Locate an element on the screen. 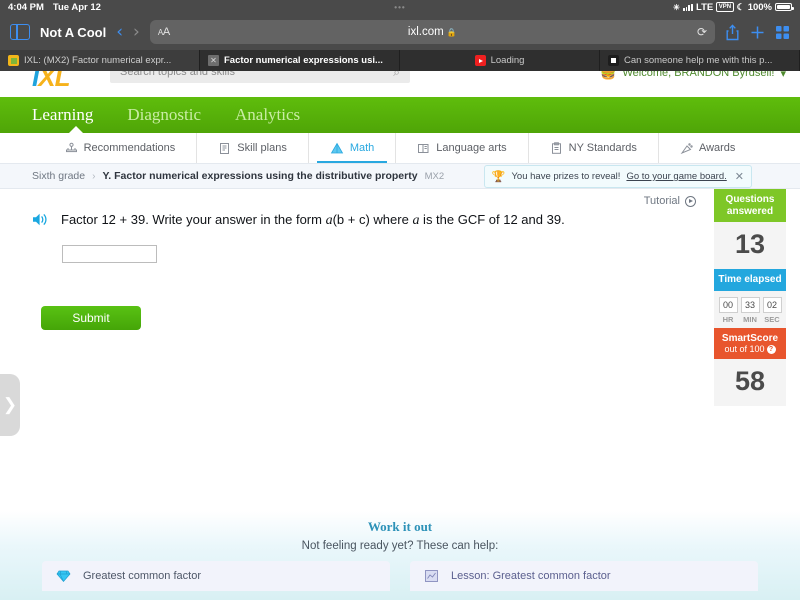 The height and width of the screenshot is (600, 800). youtube-favicon-icon is located at coordinates (480, 60).